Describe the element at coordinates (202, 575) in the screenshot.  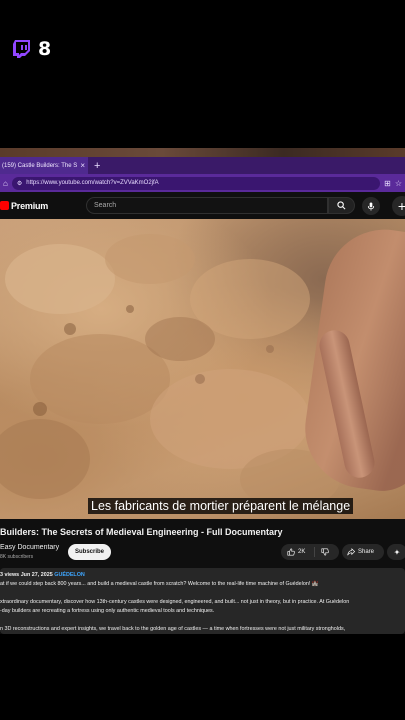
I see `description-meta: 3 views Jun 27, 2025 GUÉDELON` at that location.